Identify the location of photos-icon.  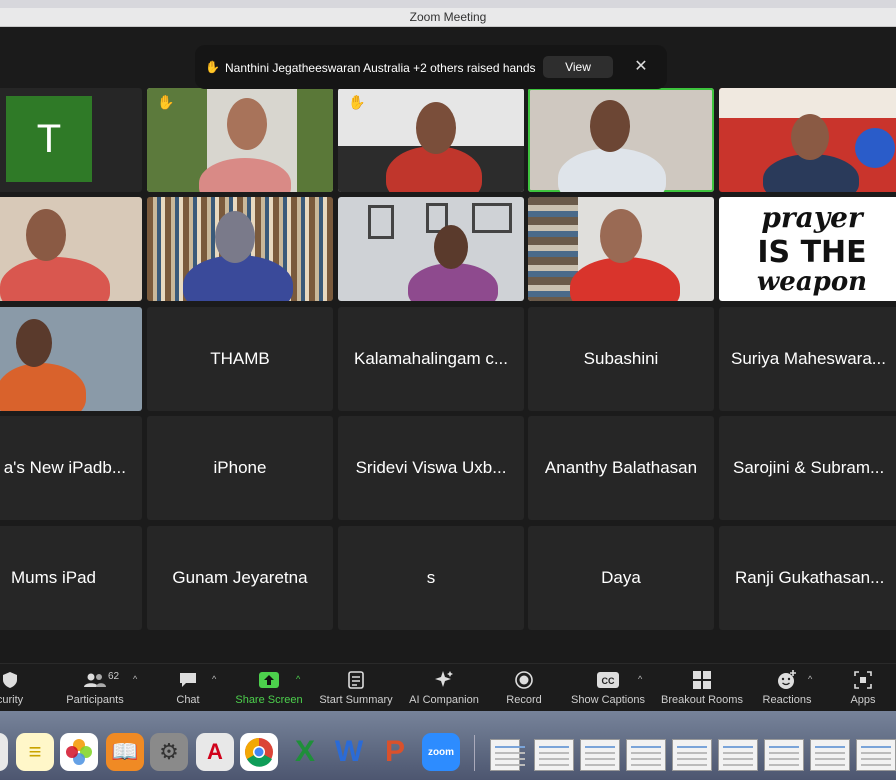
(79, 752).